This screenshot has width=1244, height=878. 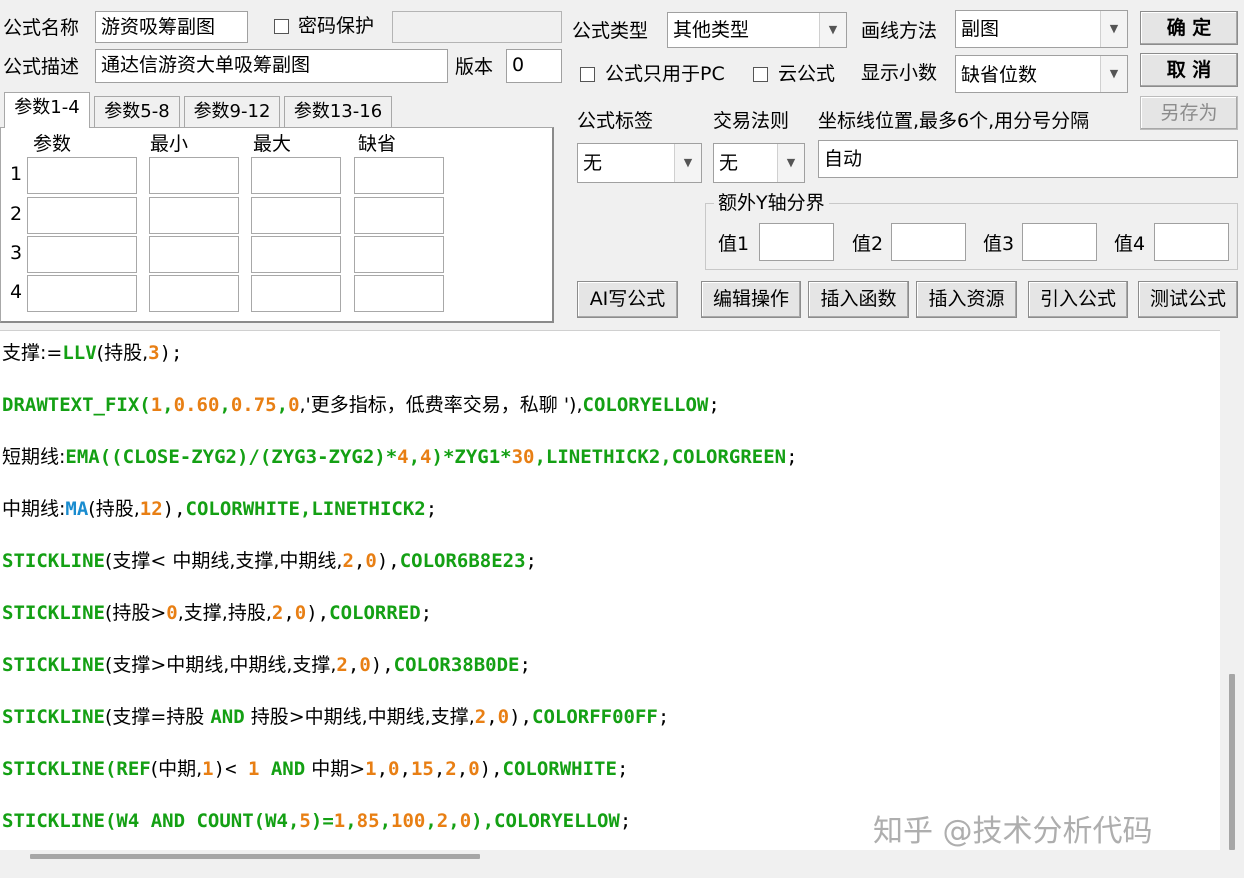 What do you see at coordinates (1191, 242) in the screenshot?
I see `value4-input` at bounding box center [1191, 242].